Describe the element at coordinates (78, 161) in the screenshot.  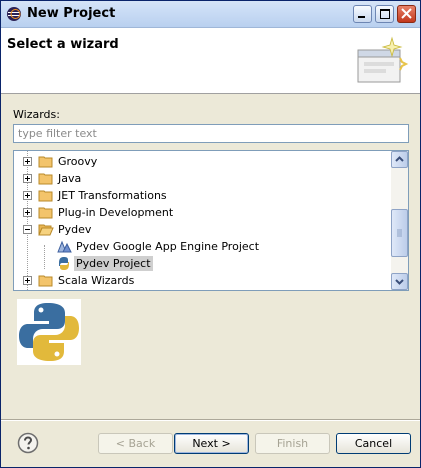
I see `tree-item-label: Groovy` at that location.